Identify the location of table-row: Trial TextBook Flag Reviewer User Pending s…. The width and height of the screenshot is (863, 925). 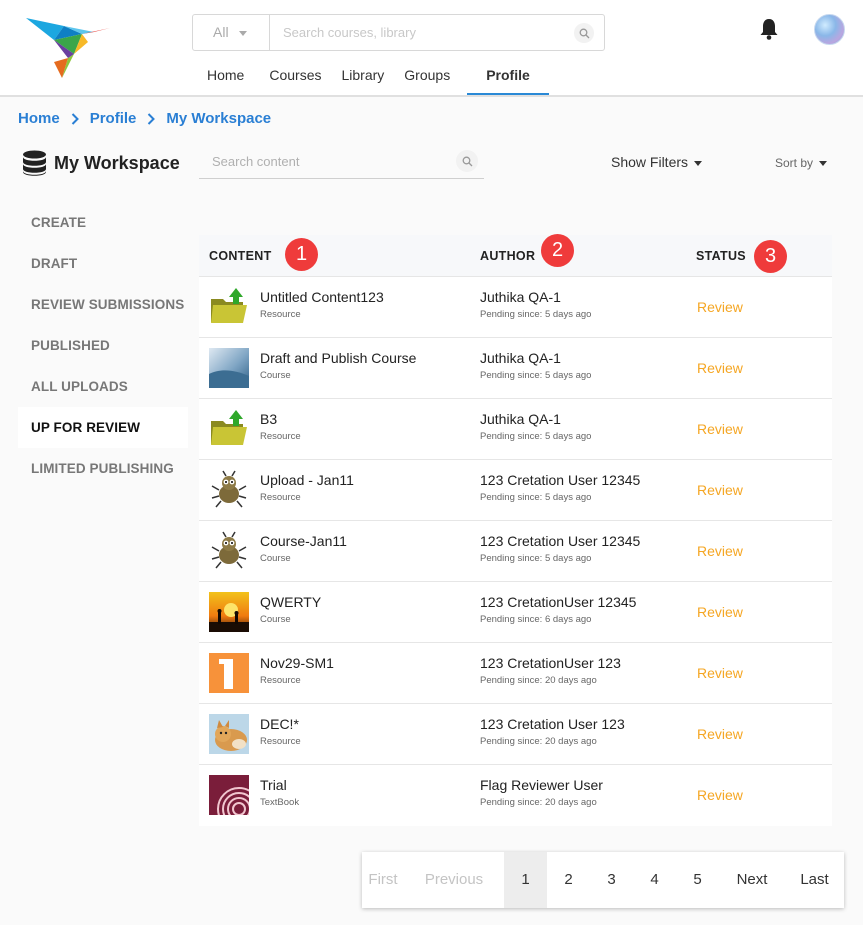
(515, 798).